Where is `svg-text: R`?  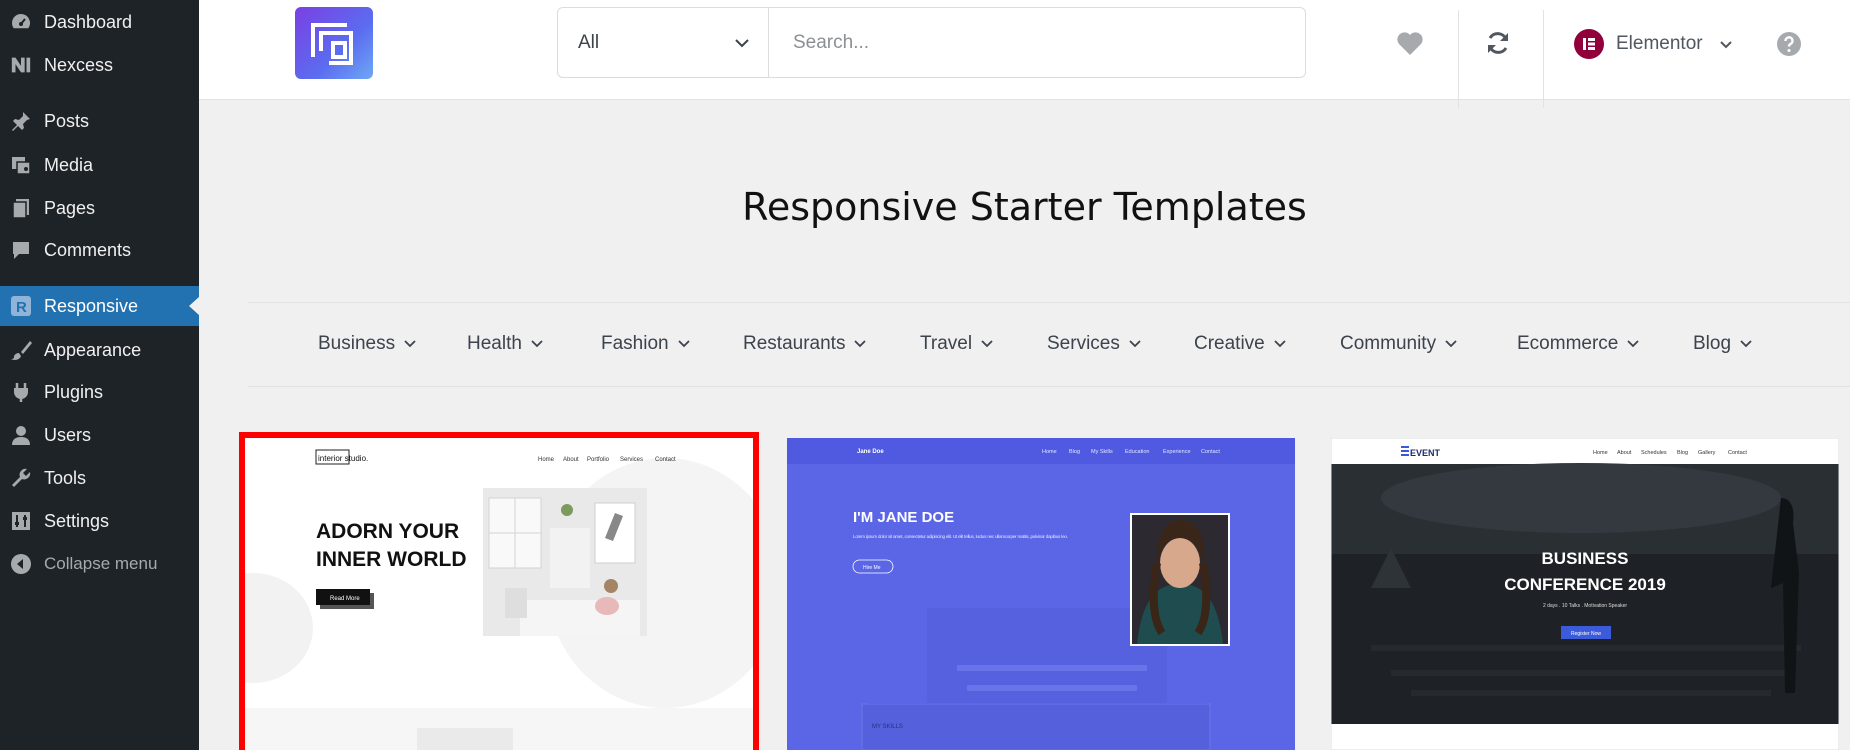 svg-text: R is located at coordinates (21, 307).